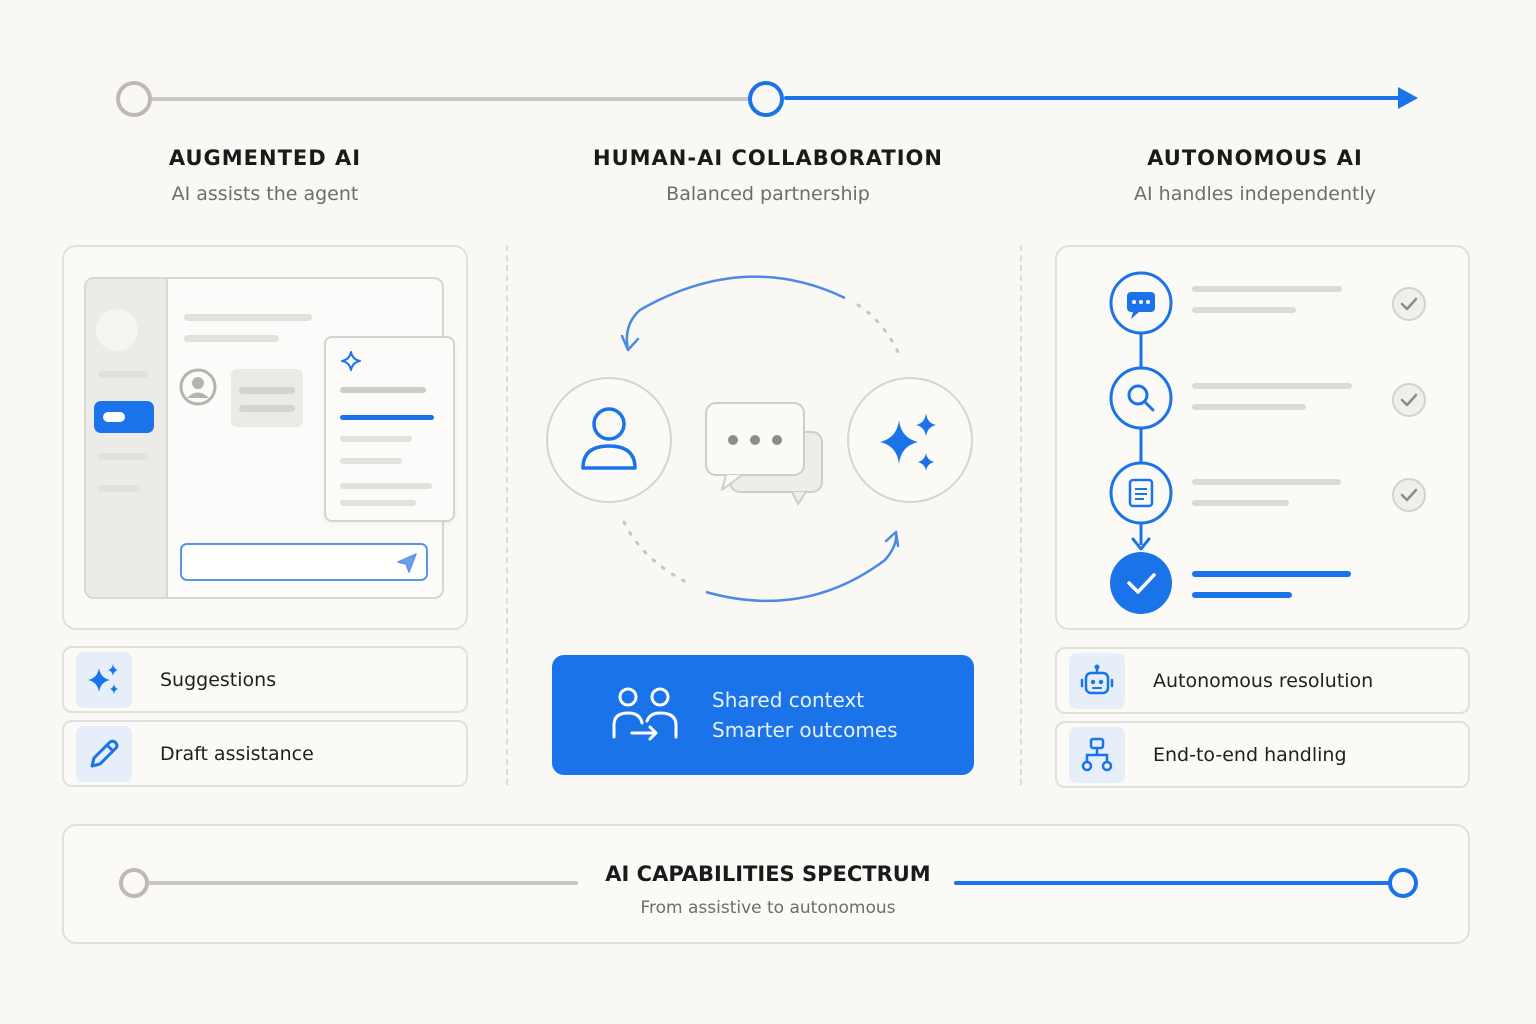 Image resolution: width=1536 pixels, height=1024 pixels. Describe the element at coordinates (104, 679) in the screenshot. I see `sparkles-icon` at that location.